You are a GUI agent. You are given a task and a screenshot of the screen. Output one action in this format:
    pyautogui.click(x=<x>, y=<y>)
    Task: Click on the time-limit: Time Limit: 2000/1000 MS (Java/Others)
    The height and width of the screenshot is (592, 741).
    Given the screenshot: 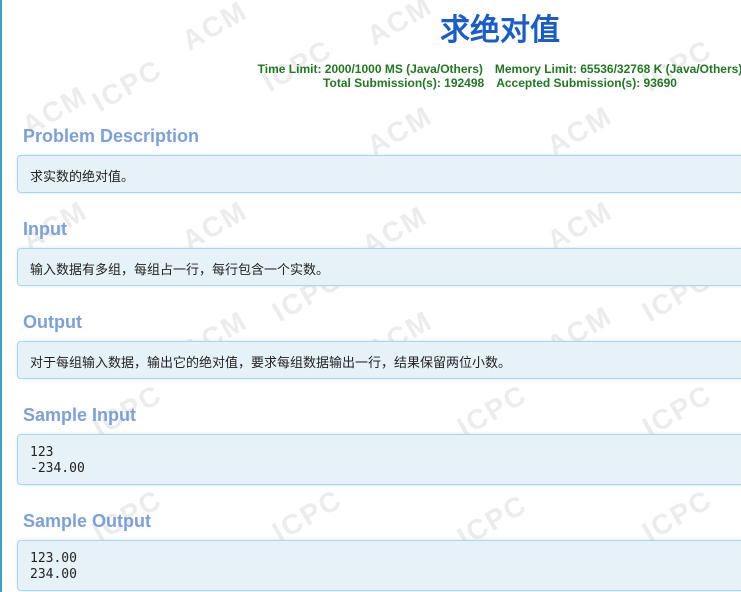 What is the action you would take?
    pyautogui.click(x=370, y=69)
    